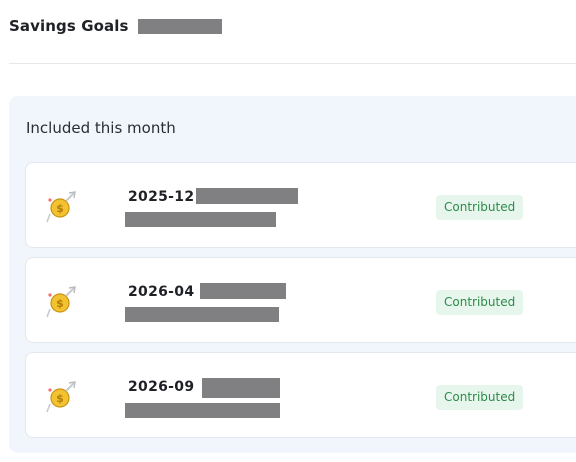 This screenshot has width=576, height=462. I want to click on header-divider, so click(292, 63).